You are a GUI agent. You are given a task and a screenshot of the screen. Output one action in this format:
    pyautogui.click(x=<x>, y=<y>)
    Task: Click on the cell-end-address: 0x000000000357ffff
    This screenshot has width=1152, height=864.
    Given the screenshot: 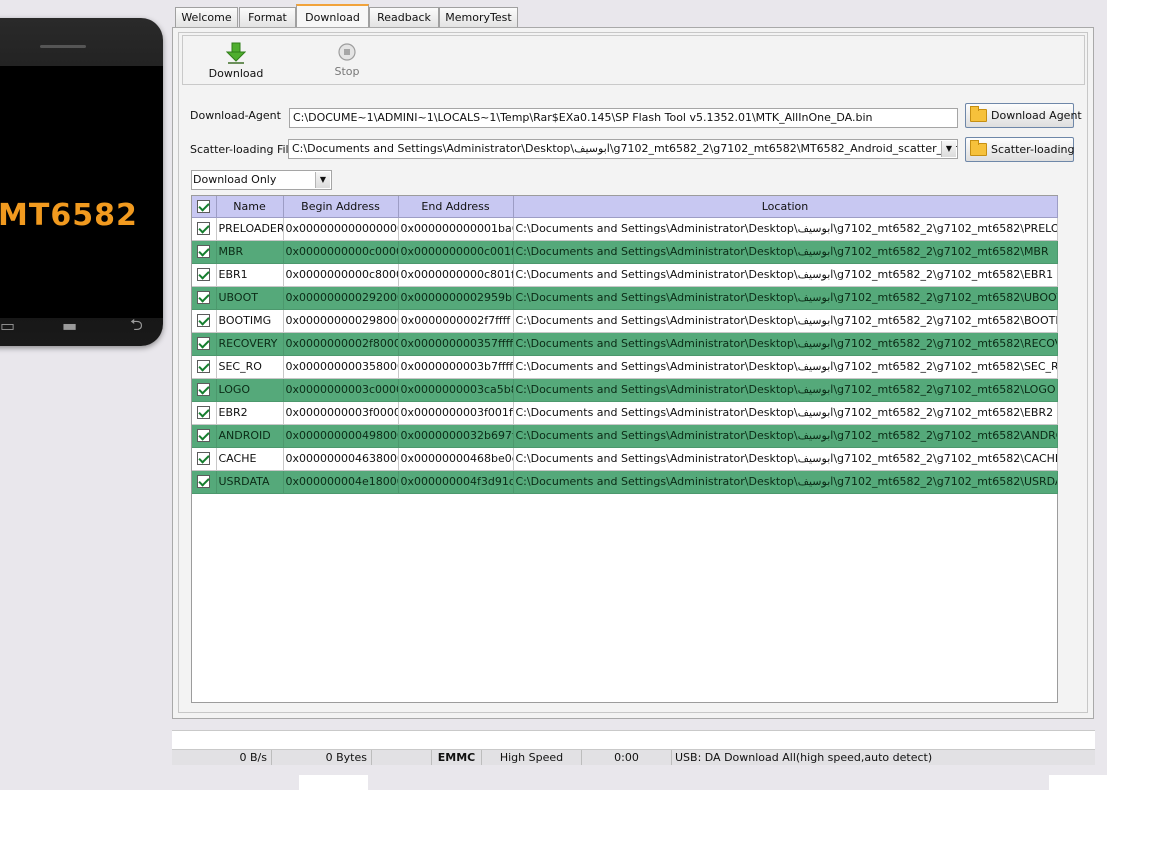 What is the action you would take?
    pyautogui.click(x=456, y=344)
    